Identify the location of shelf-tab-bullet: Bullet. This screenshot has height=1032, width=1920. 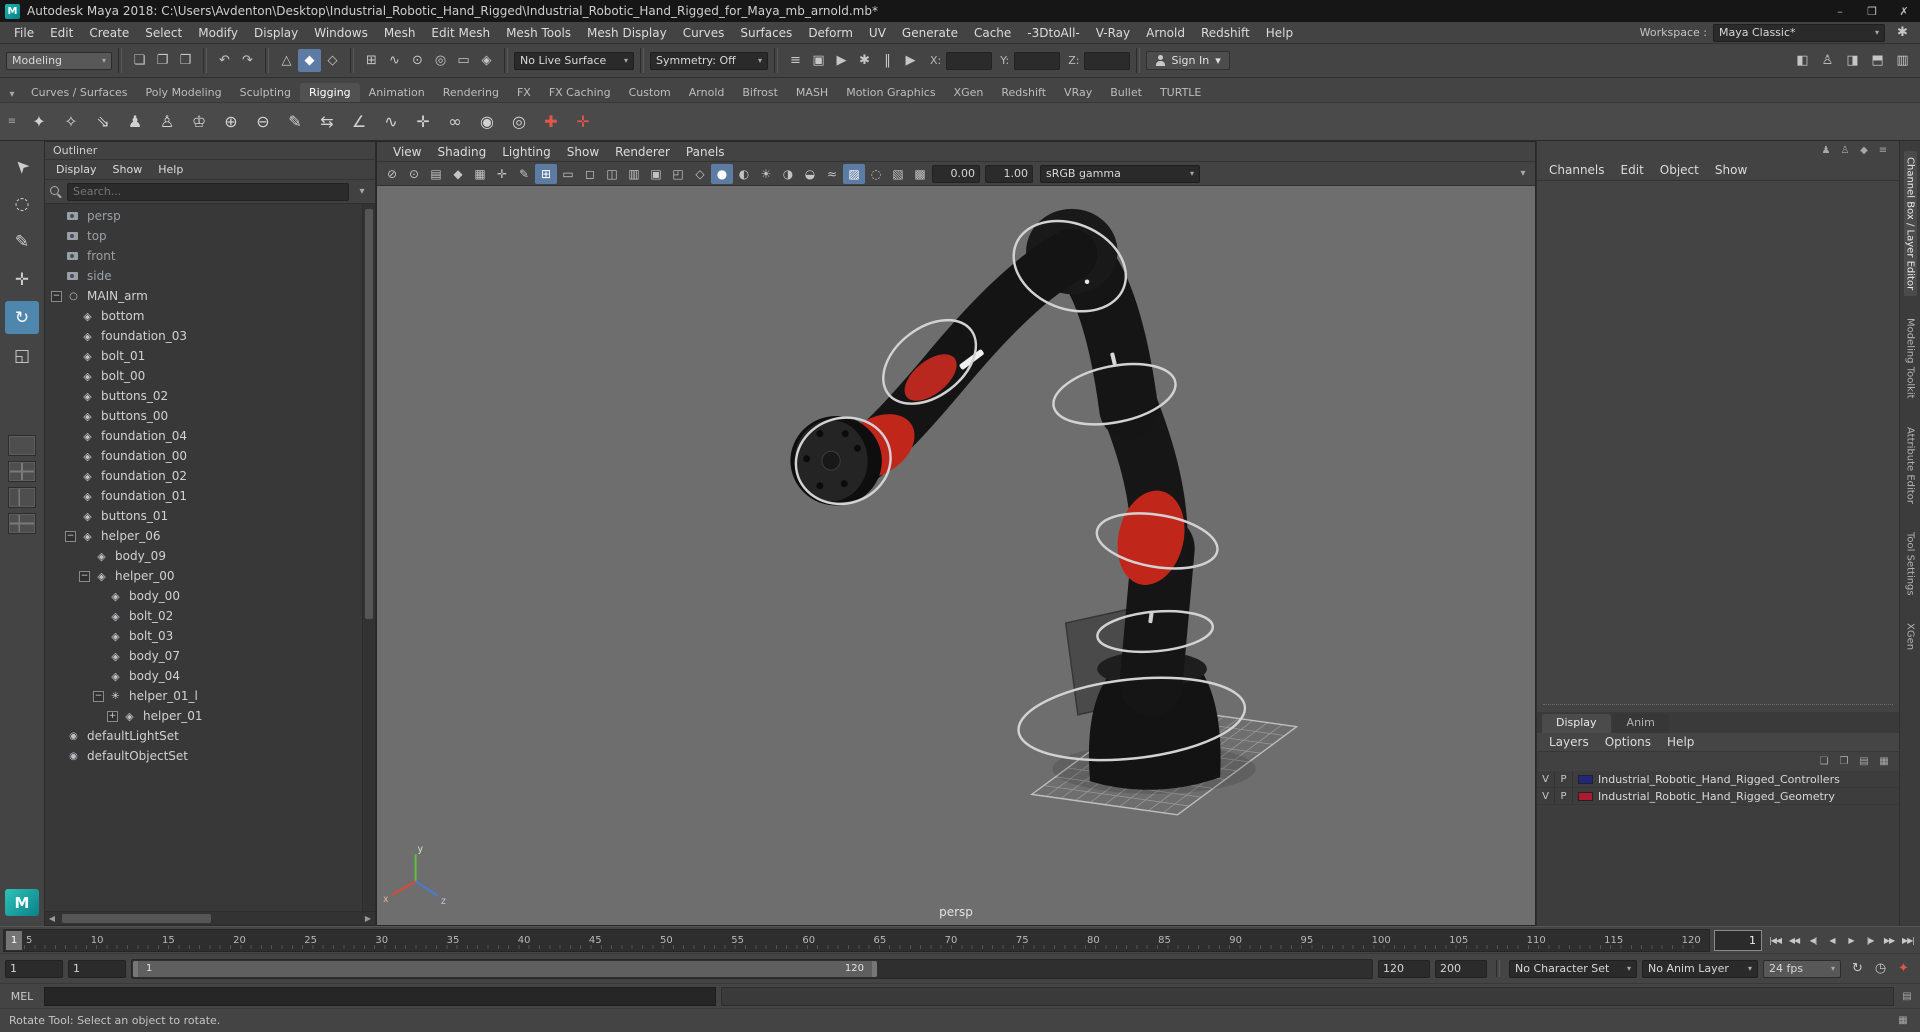
(1126, 92).